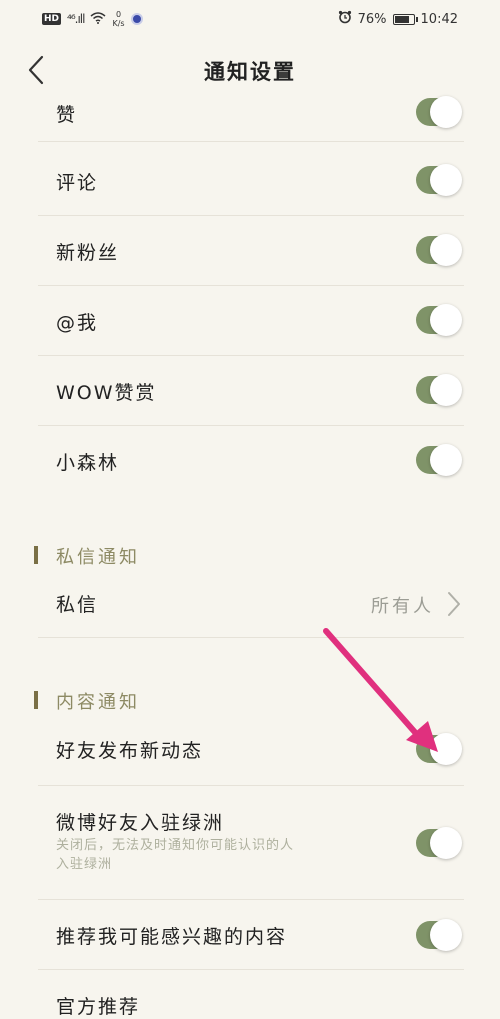  What do you see at coordinates (130, 751) in the screenshot?
I see `setting-label: 好友发布新动态` at bounding box center [130, 751].